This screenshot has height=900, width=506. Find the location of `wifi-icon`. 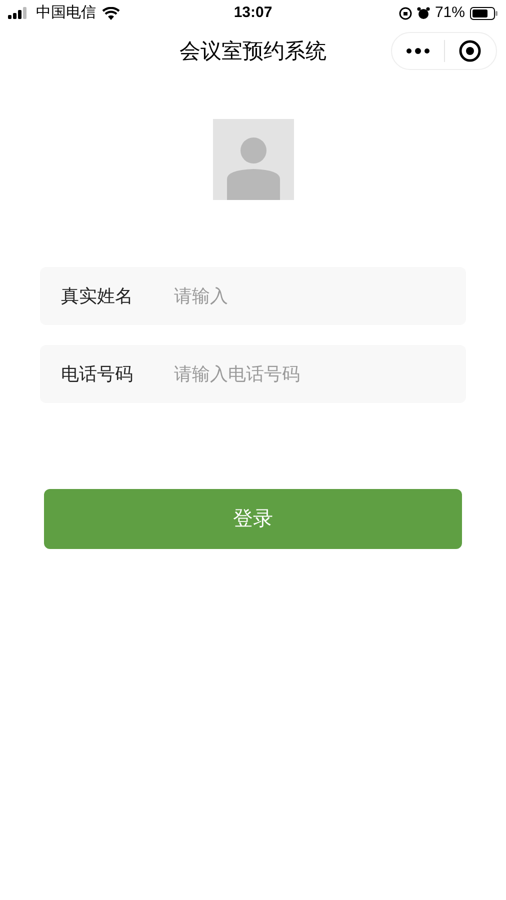

wifi-icon is located at coordinates (111, 13).